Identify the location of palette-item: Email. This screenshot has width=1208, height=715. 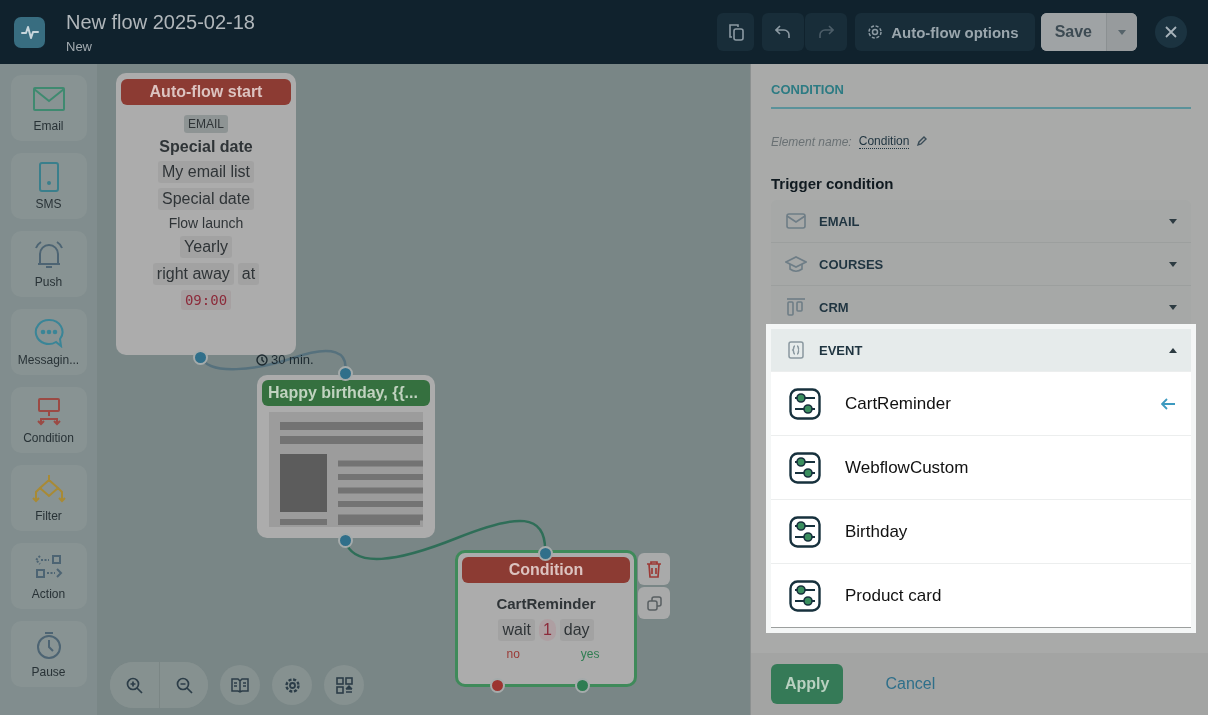
(48, 108).